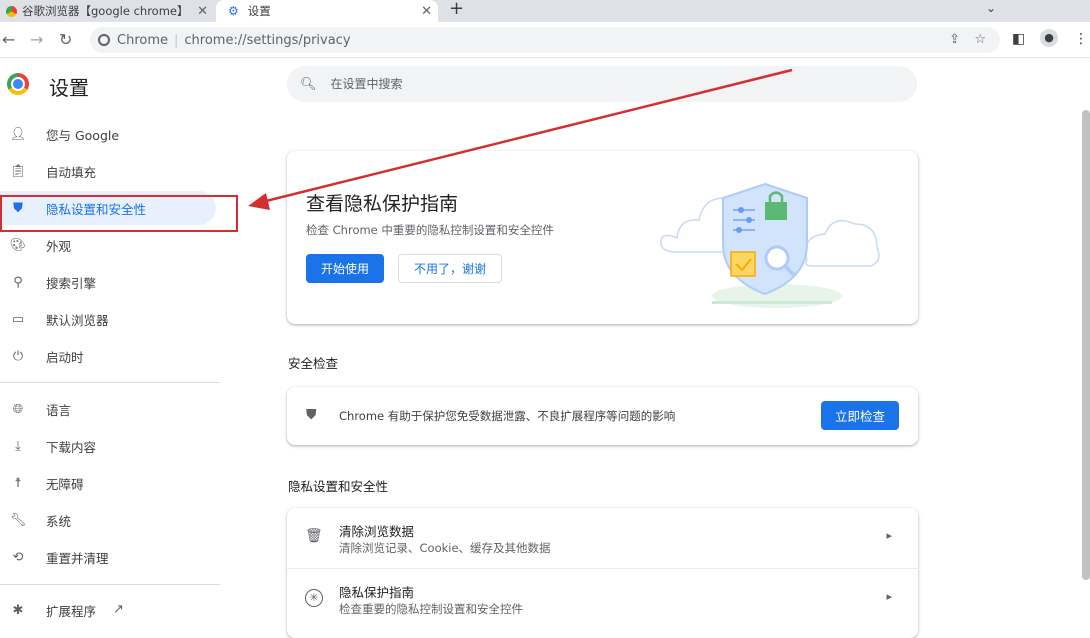 This screenshot has width=1090, height=638. I want to click on safety-check-description: Chrome 有助于保护您免受数据泄露、不良扩展程序等问题的影响, so click(507, 416).